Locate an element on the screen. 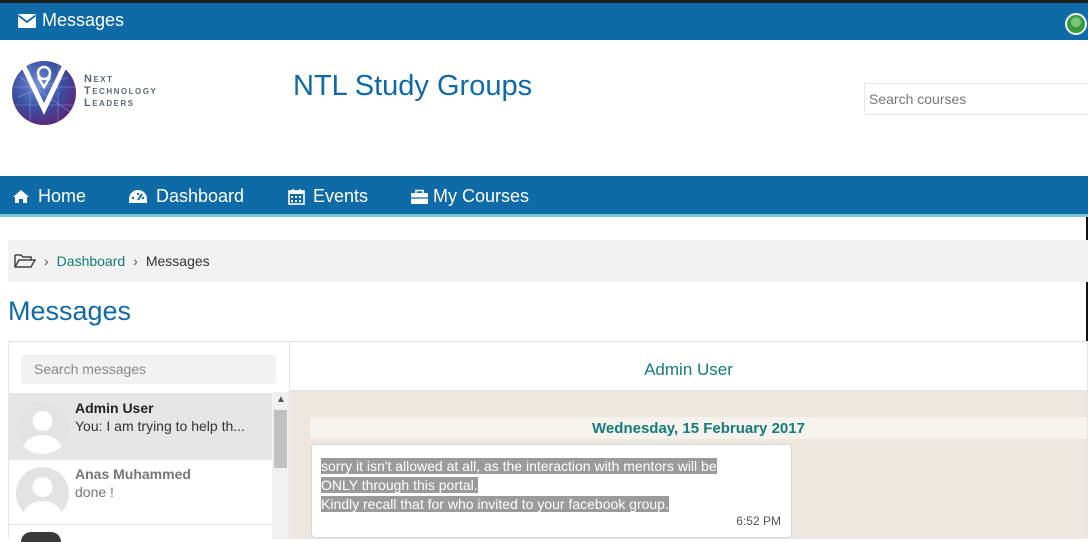  contact-name: Admin User is located at coordinates (114, 408).